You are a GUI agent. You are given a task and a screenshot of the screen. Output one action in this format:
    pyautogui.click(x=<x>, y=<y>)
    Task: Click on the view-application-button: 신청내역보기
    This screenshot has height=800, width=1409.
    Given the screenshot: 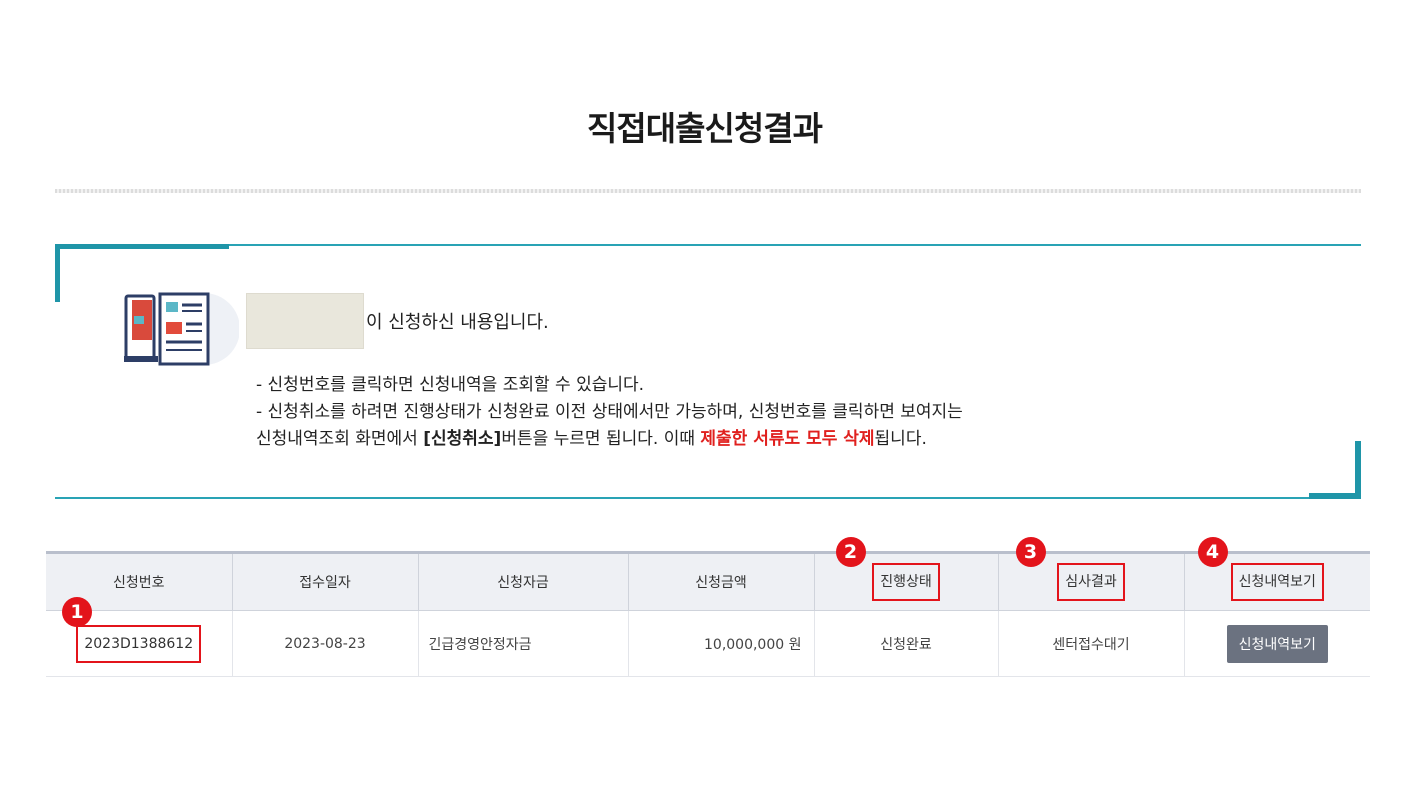 What is the action you would take?
    pyautogui.click(x=1277, y=643)
    